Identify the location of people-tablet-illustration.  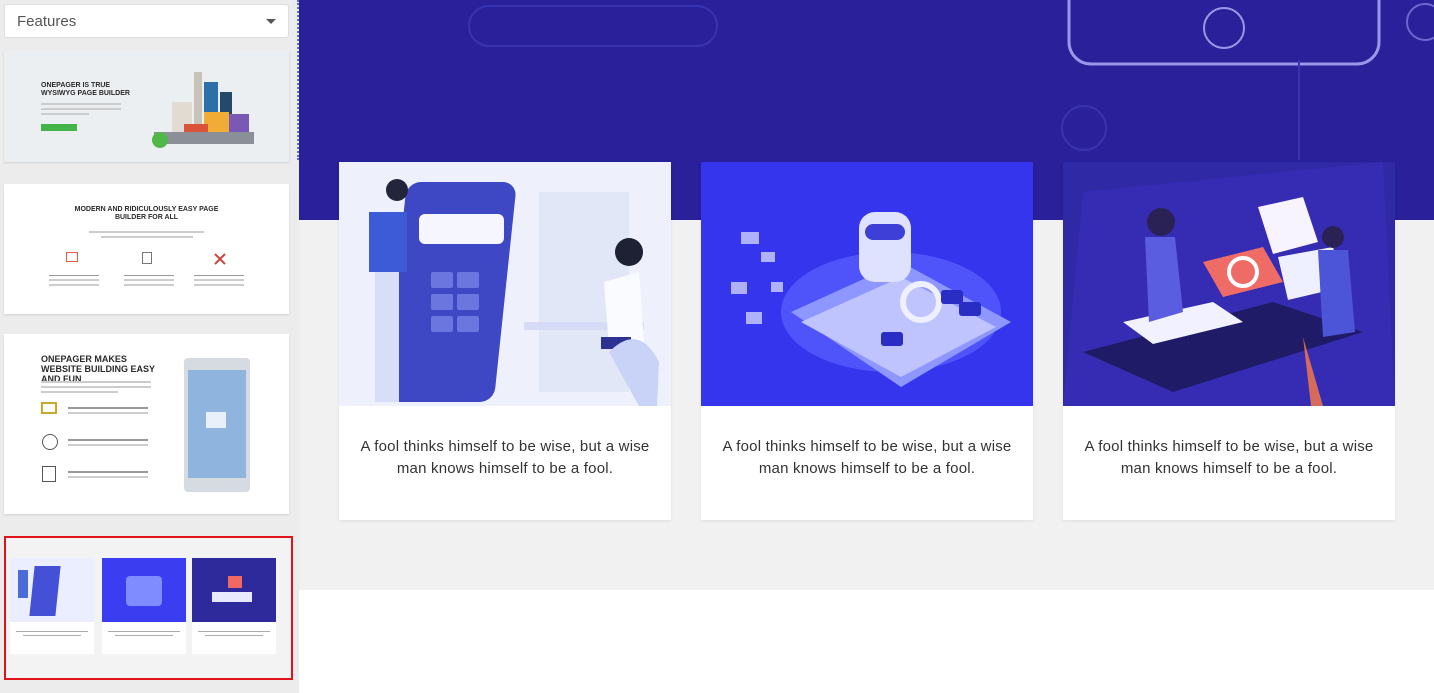
(505, 284).